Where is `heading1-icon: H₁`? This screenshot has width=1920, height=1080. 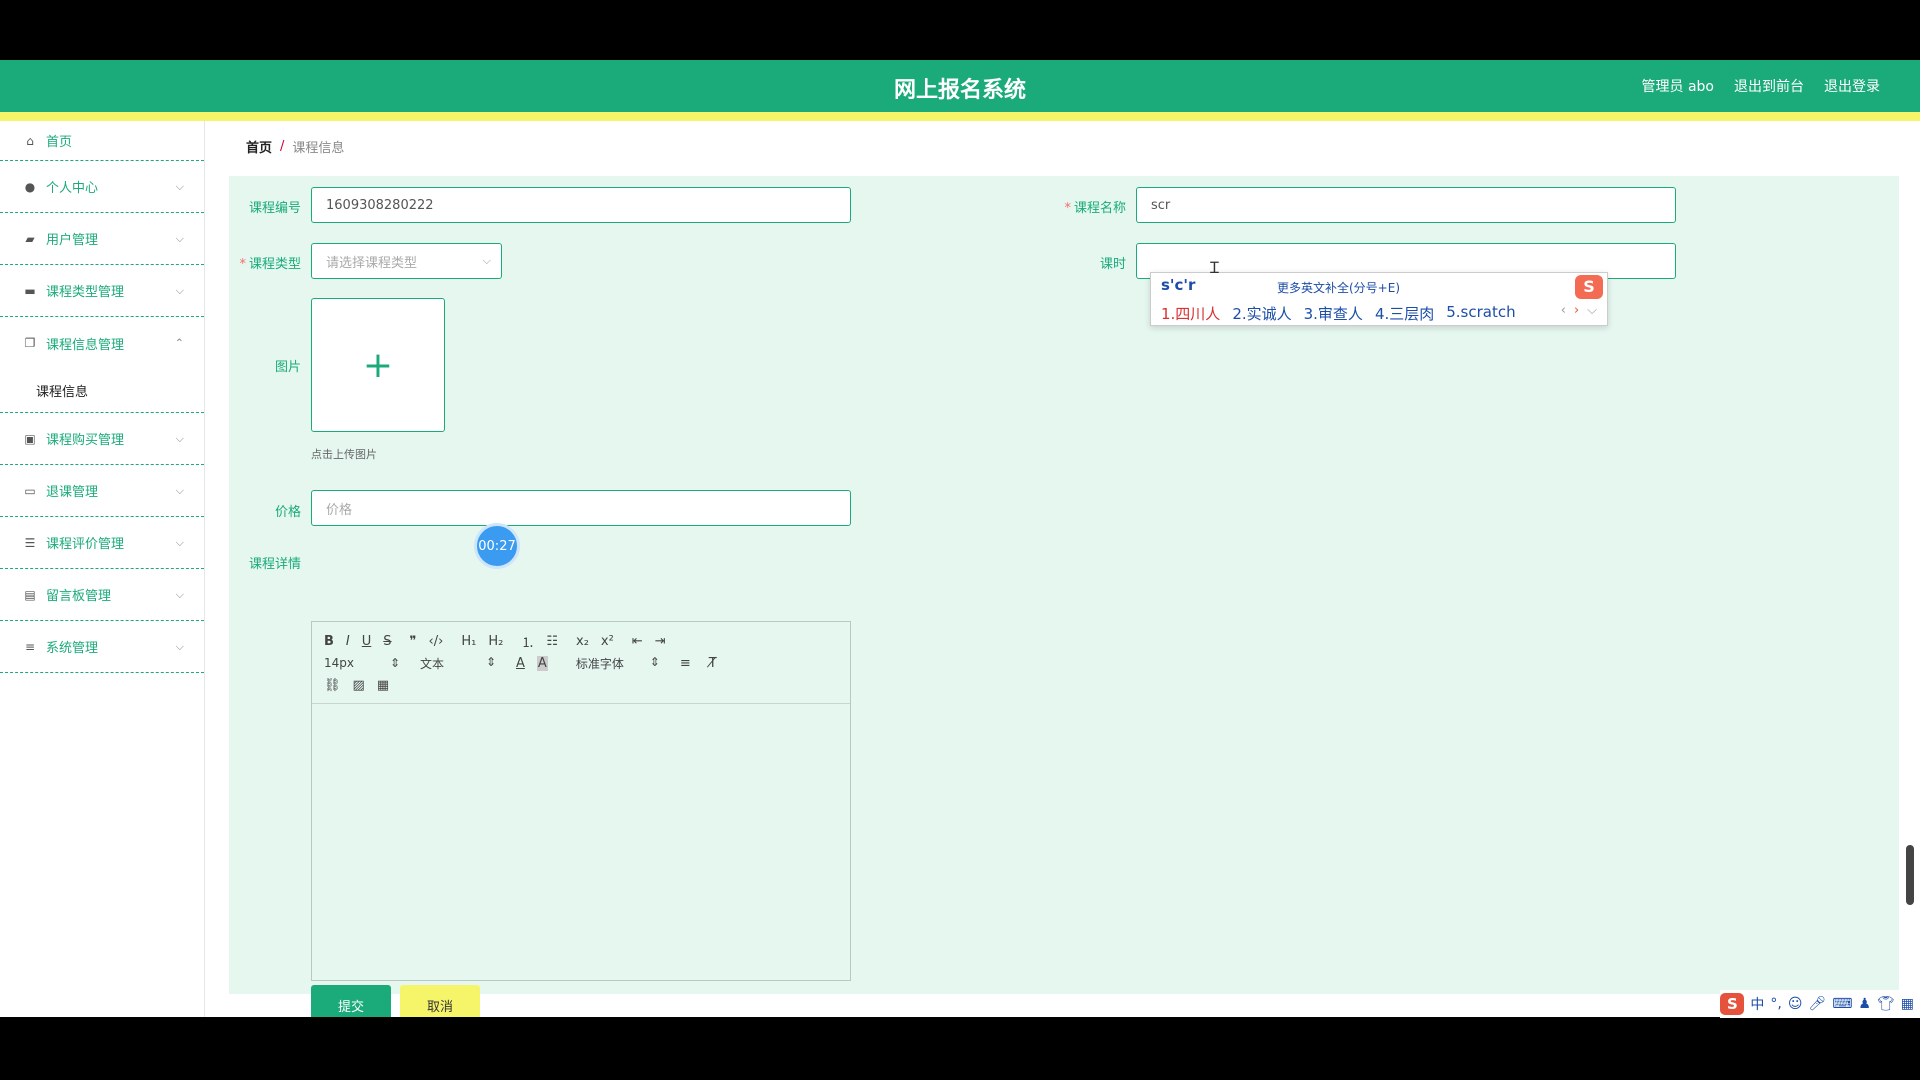 heading1-icon: H₁ is located at coordinates (468, 641).